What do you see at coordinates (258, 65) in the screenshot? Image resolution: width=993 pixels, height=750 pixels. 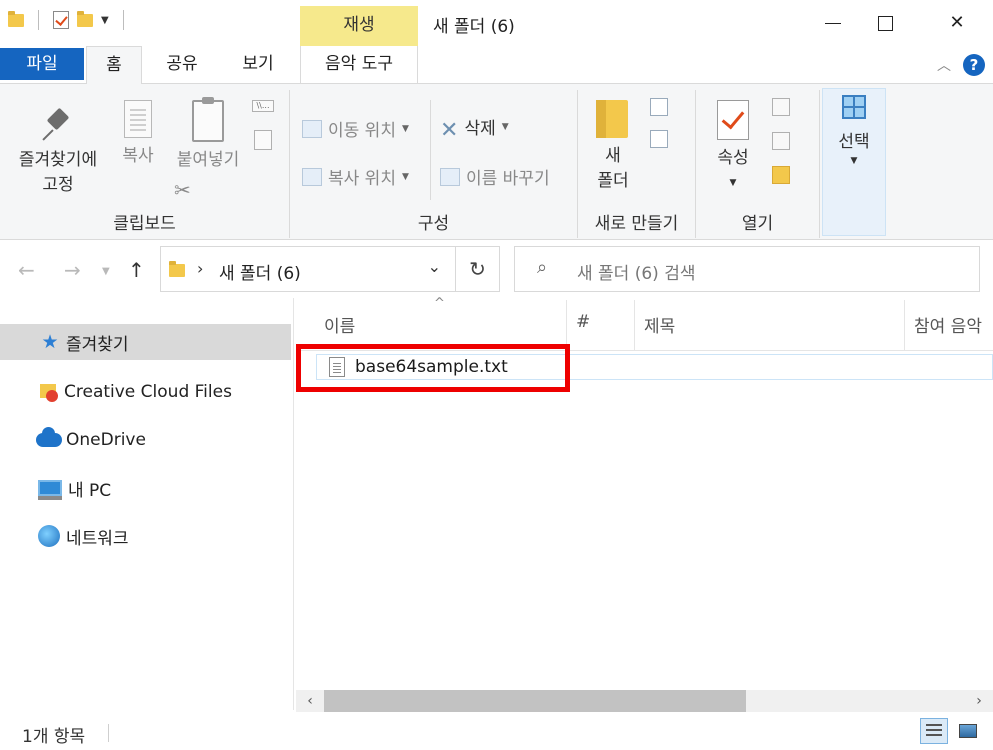 I see `tab-view: 보기` at bounding box center [258, 65].